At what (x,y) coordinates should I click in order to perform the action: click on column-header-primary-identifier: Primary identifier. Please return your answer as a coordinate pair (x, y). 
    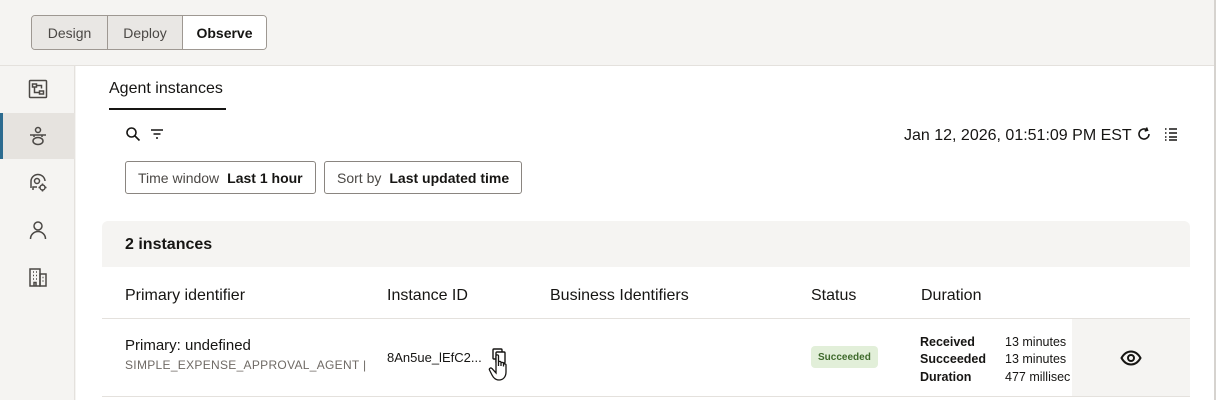
    Looking at the image, I should click on (185, 296).